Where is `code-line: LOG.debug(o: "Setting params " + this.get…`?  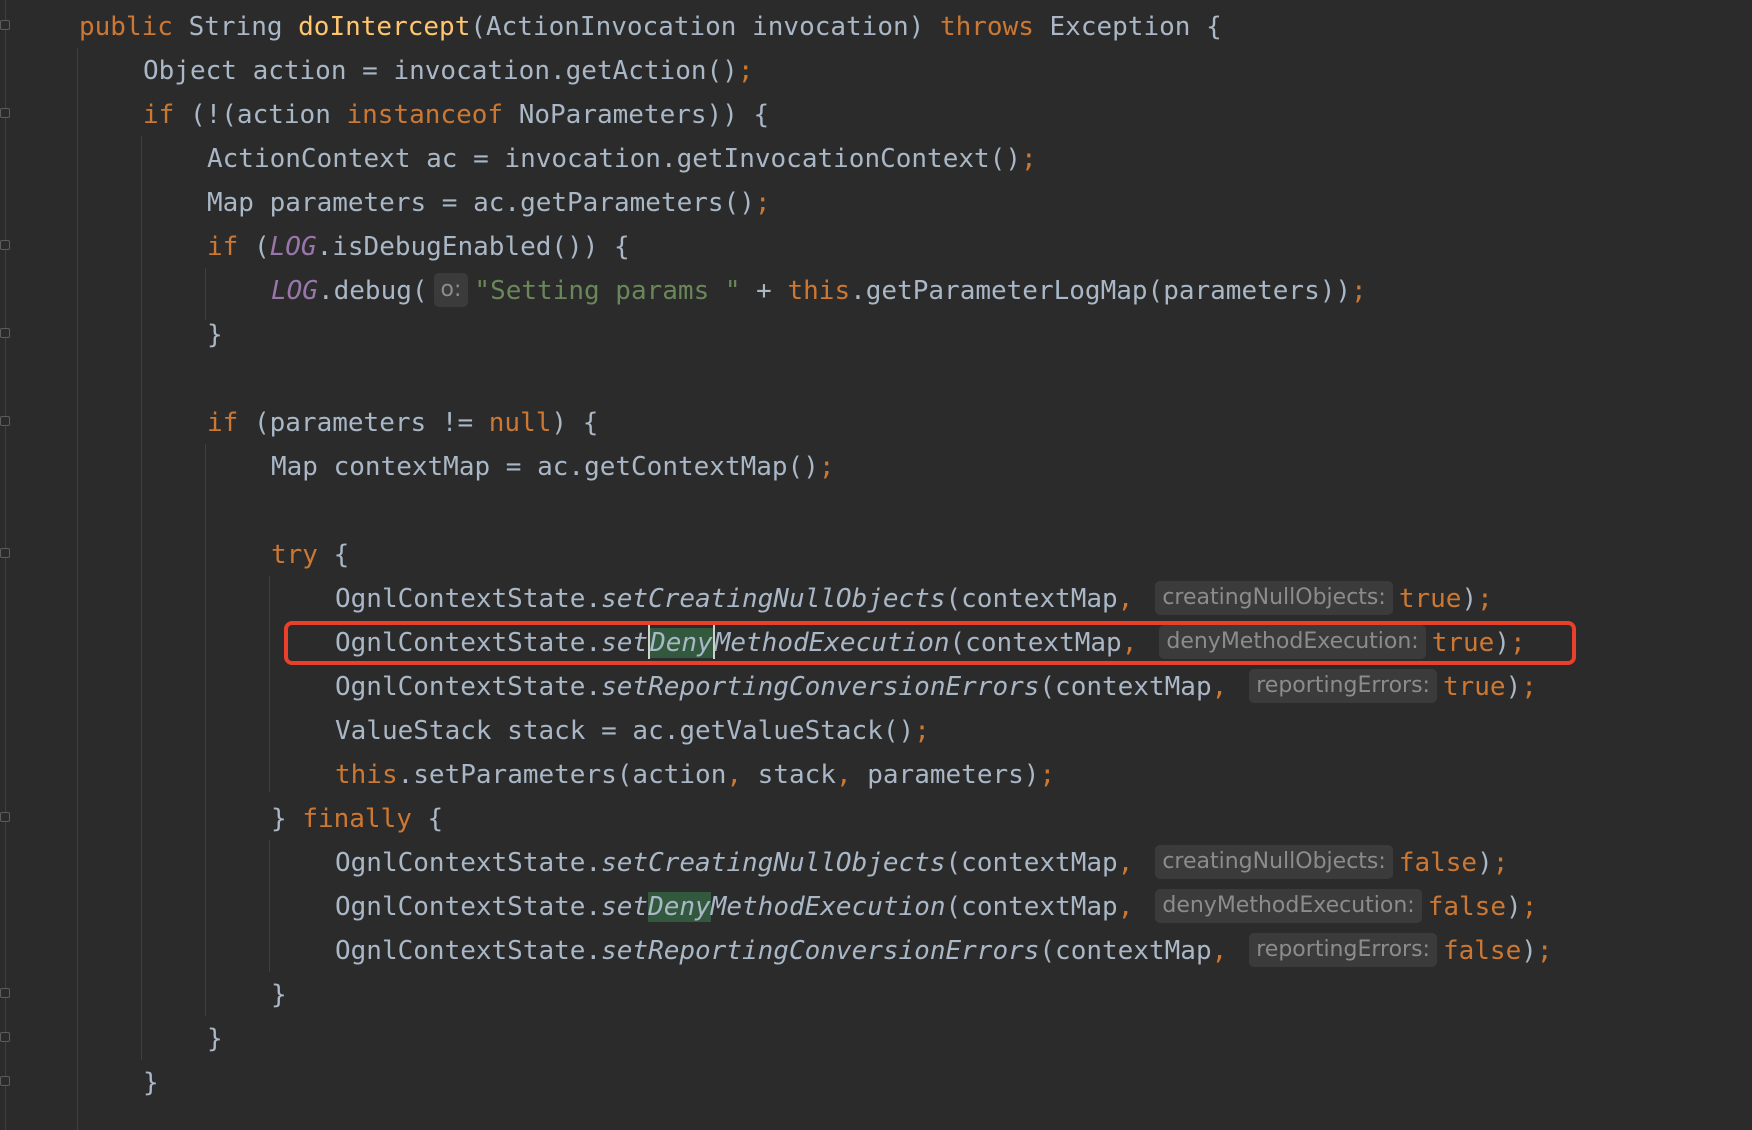 code-line: LOG.debug(o: "Setting params " + this.get… is located at coordinates (819, 291).